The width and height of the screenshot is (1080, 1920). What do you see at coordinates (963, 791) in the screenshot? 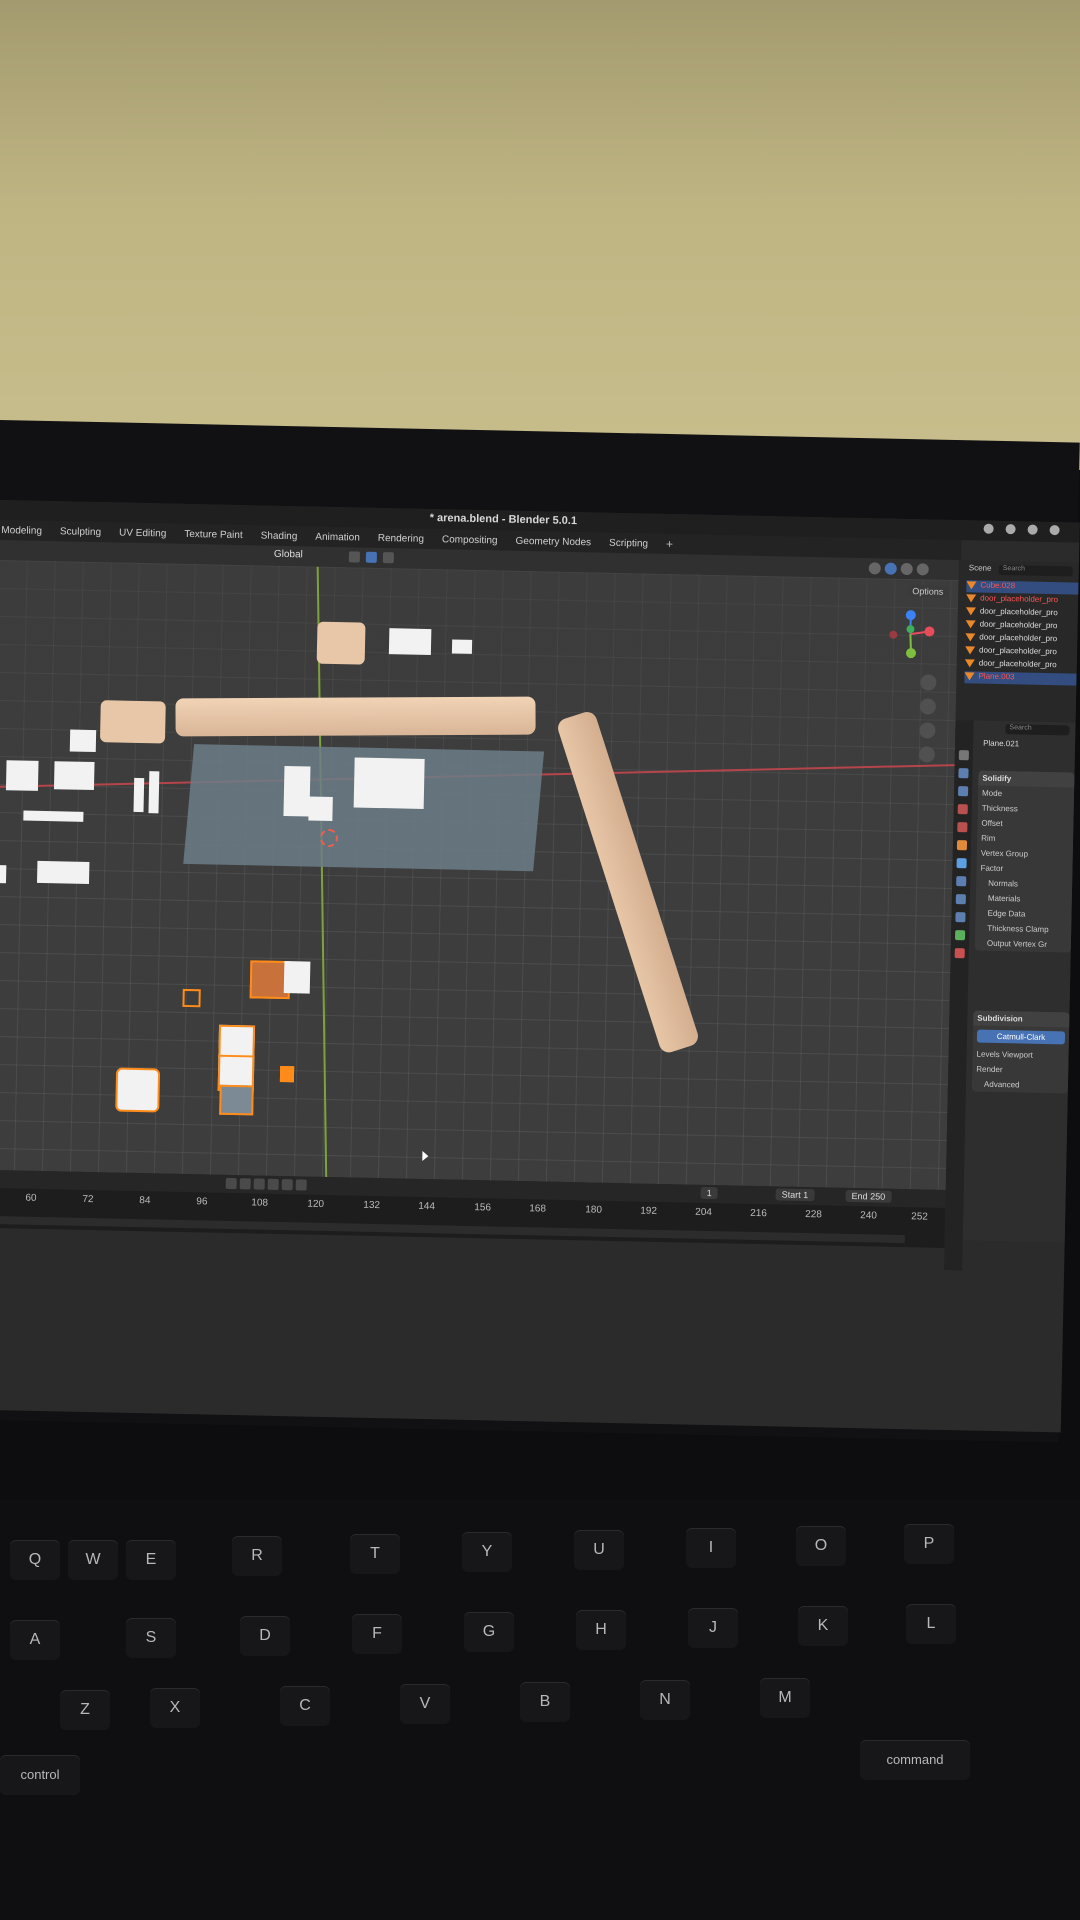
I see `output-tab-icon` at bounding box center [963, 791].